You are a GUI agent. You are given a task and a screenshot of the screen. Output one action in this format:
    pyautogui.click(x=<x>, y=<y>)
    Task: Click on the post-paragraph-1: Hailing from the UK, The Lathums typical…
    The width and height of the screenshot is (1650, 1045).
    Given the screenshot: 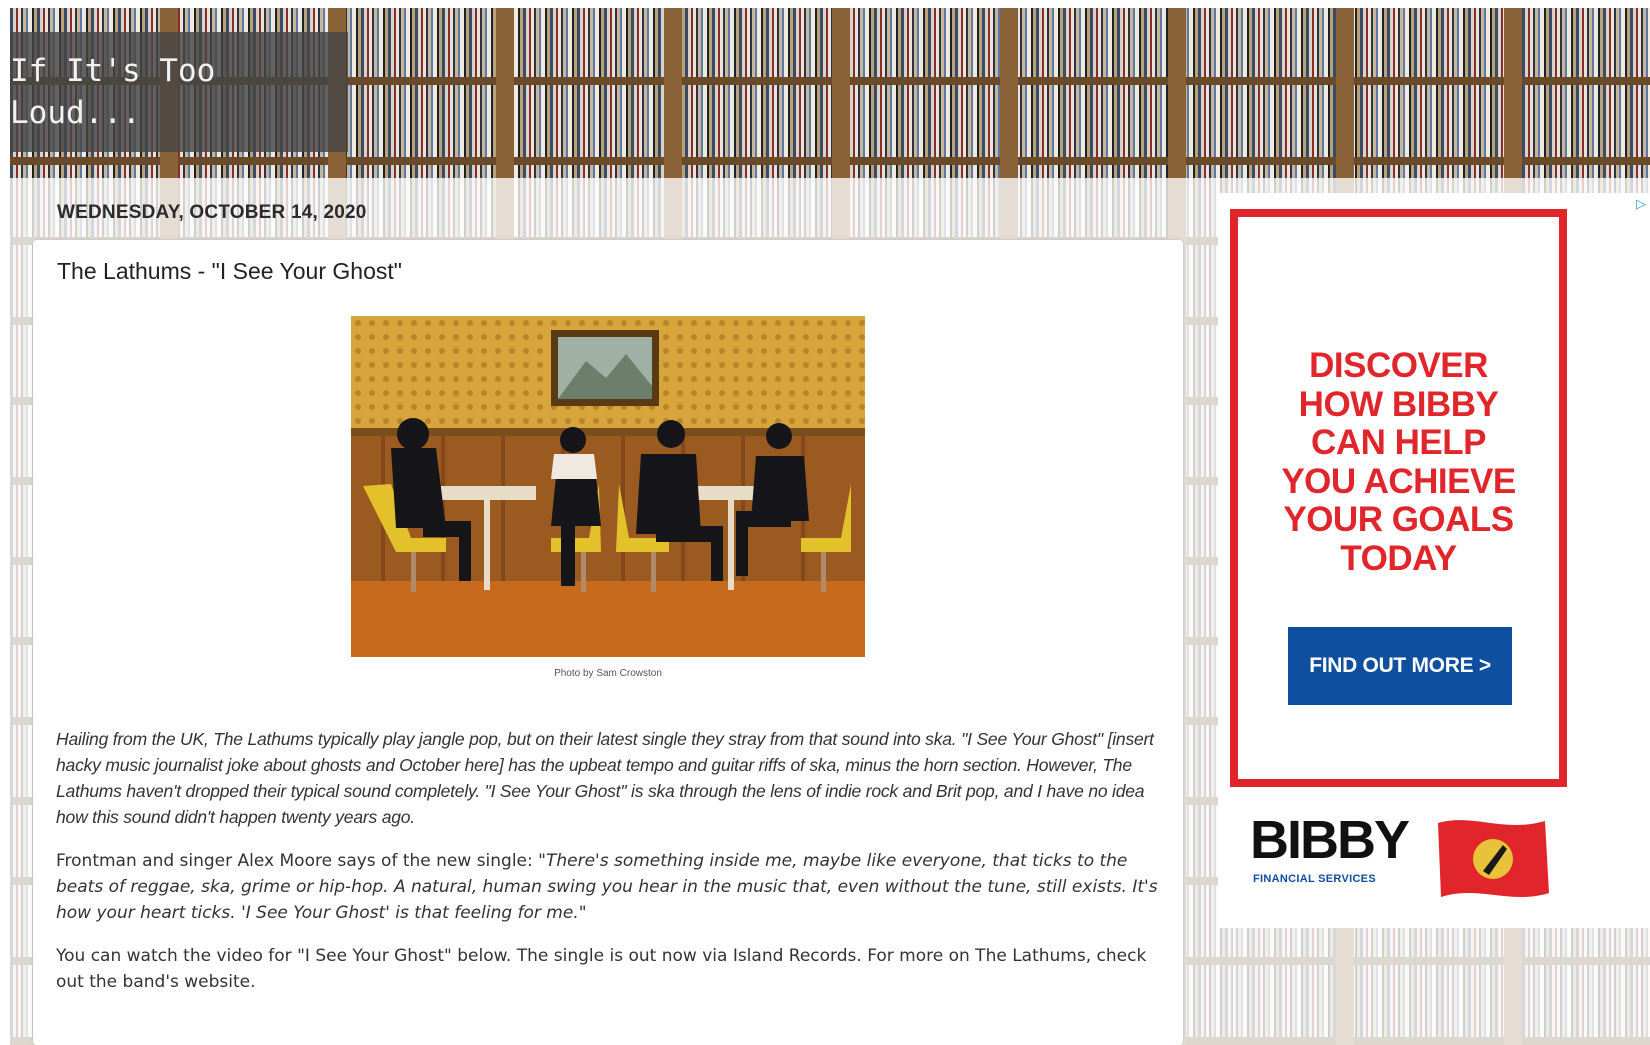 What is the action you would take?
    pyautogui.click(x=611, y=778)
    